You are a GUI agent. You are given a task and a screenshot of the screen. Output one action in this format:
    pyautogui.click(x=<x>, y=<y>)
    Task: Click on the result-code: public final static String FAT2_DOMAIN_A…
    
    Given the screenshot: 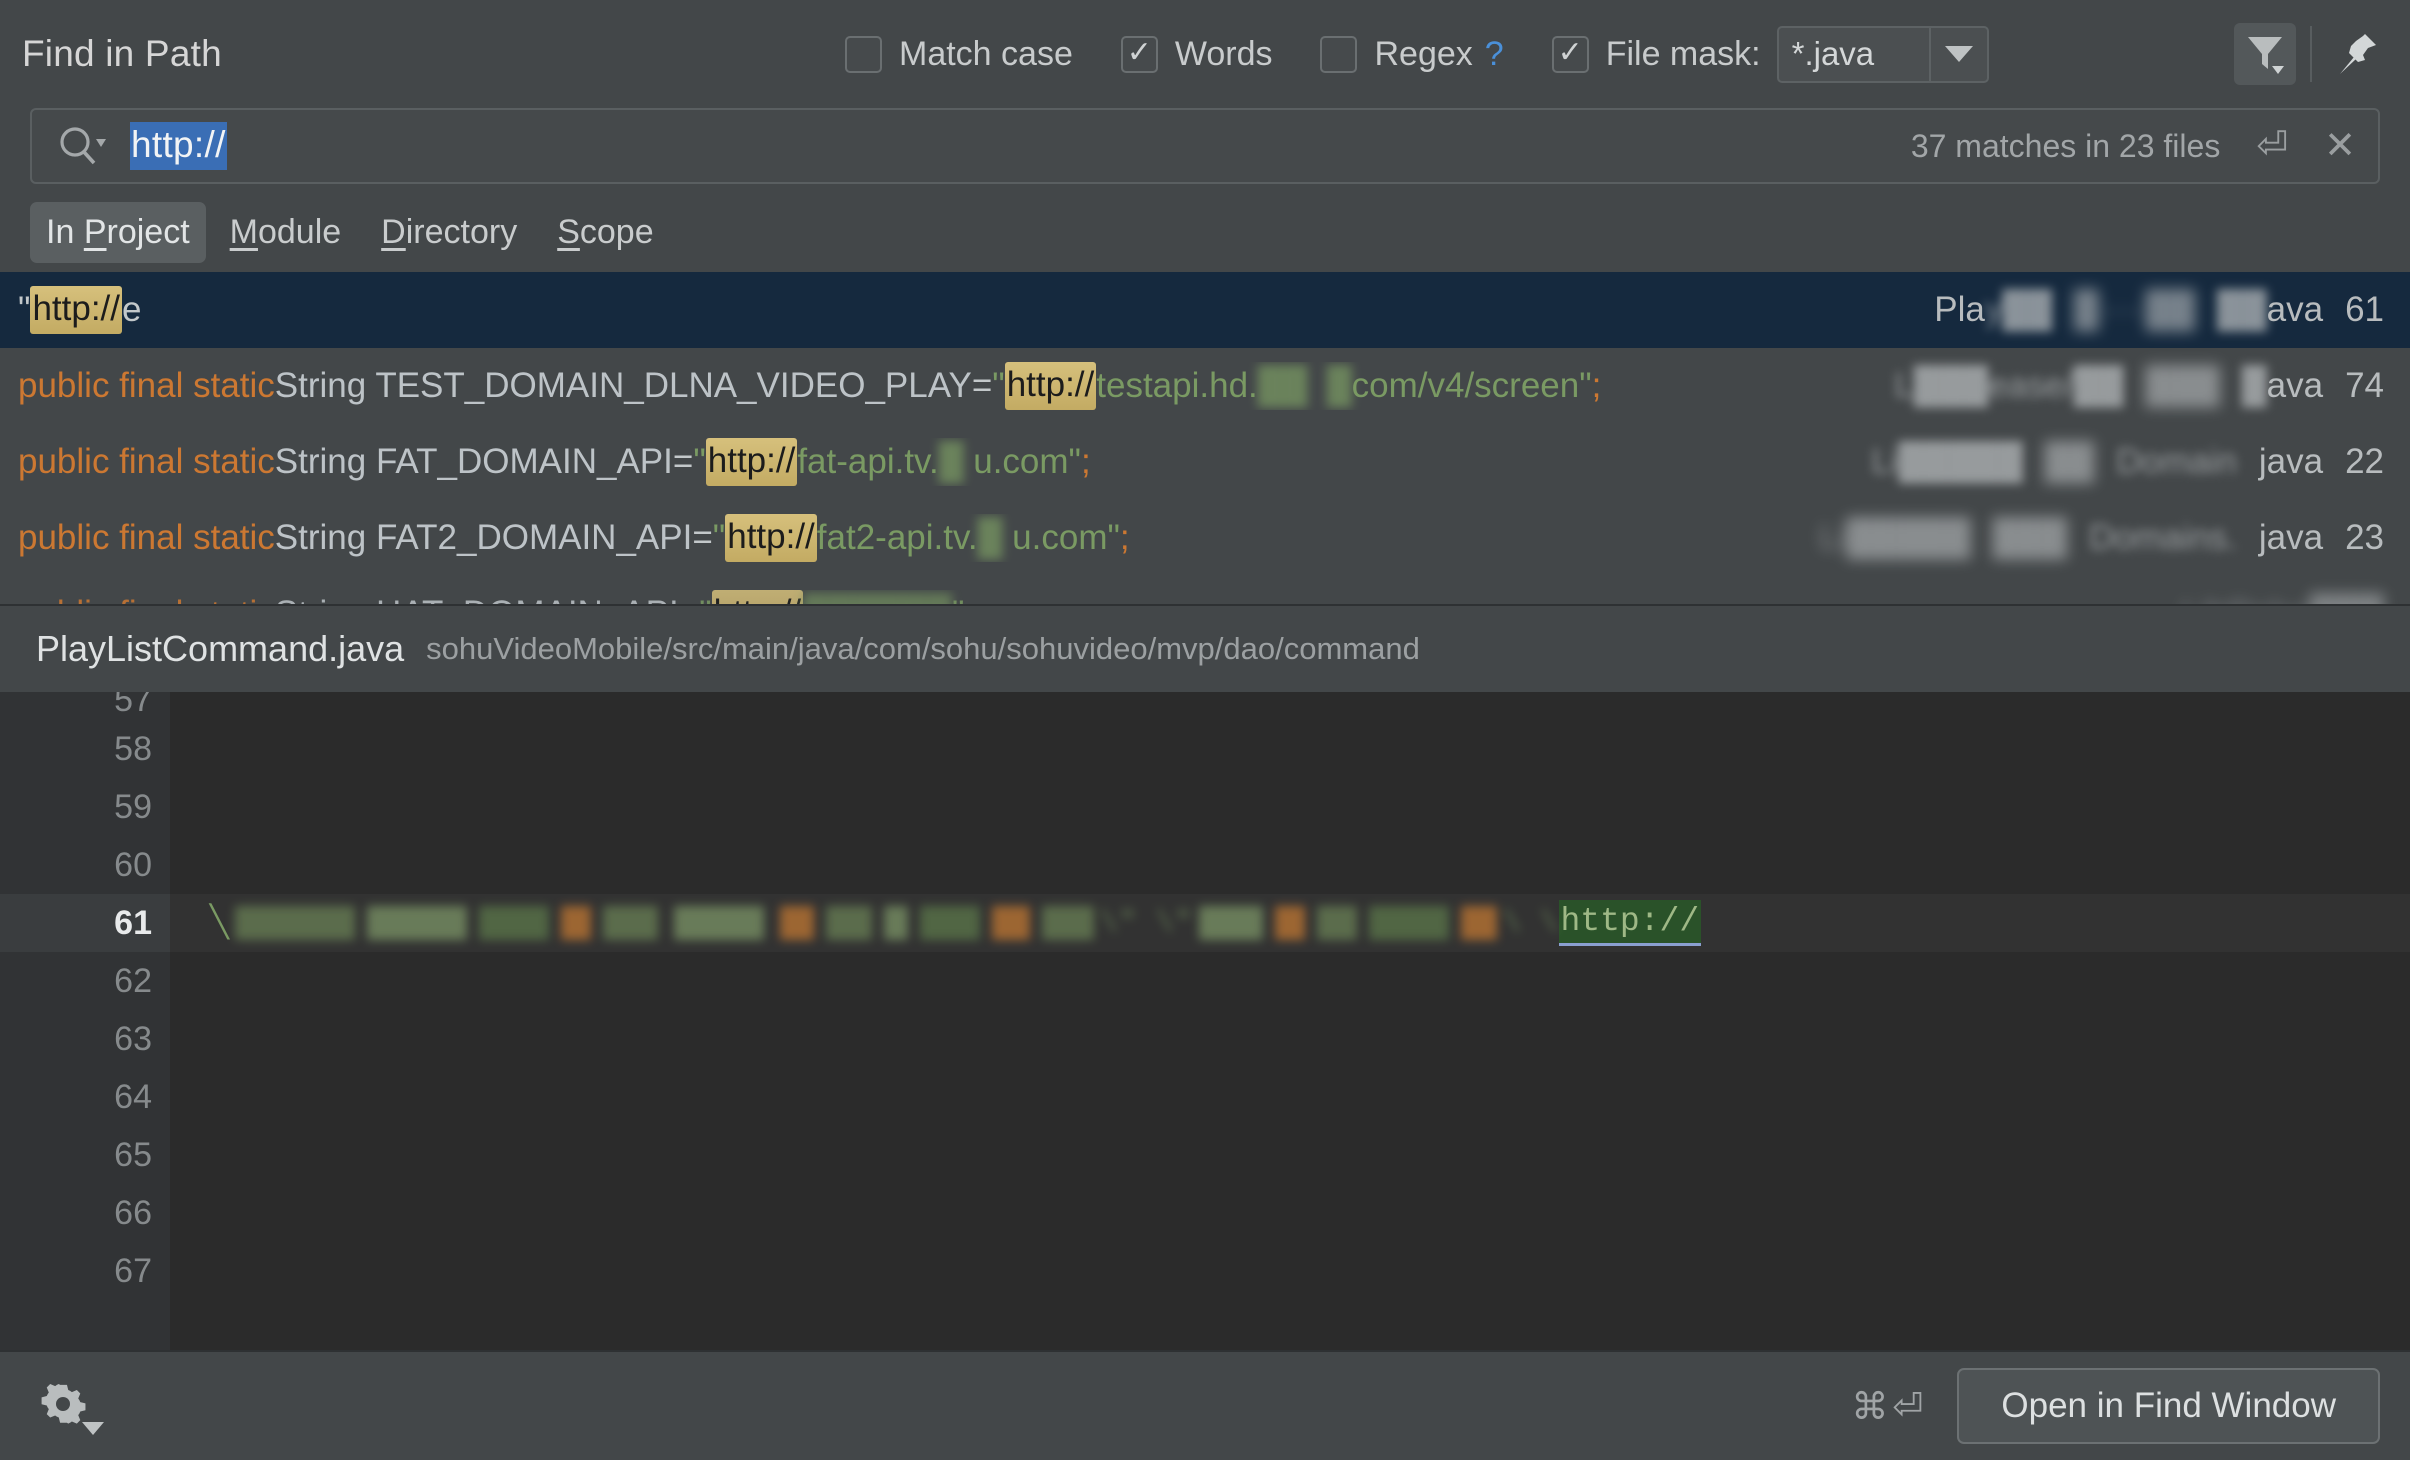 What is the action you would take?
    pyautogui.click(x=574, y=538)
    